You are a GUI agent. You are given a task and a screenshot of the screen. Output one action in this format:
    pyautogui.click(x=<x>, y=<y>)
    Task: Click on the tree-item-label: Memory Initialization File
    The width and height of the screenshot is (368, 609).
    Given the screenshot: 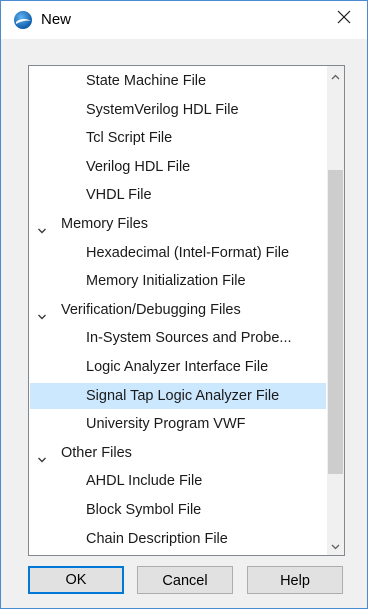 What is the action you would take?
    pyautogui.click(x=166, y=281)
    